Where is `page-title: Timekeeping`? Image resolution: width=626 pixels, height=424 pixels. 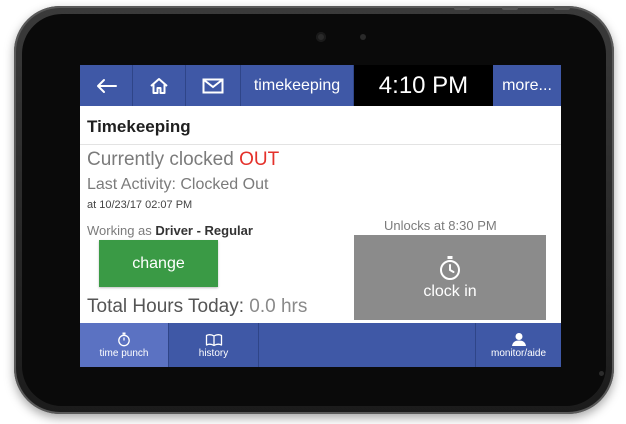 page-title: Timekeeping is located at coordinates (139, 126).